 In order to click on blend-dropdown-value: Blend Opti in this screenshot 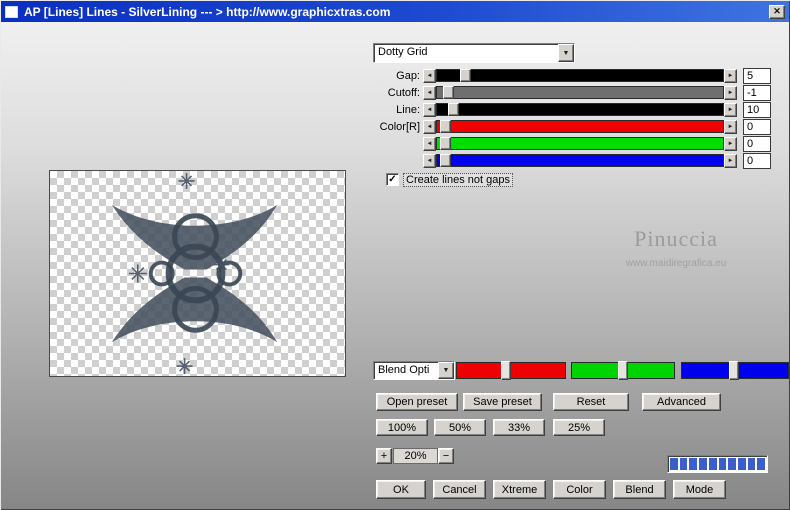, I will do `click(404, 370)`.